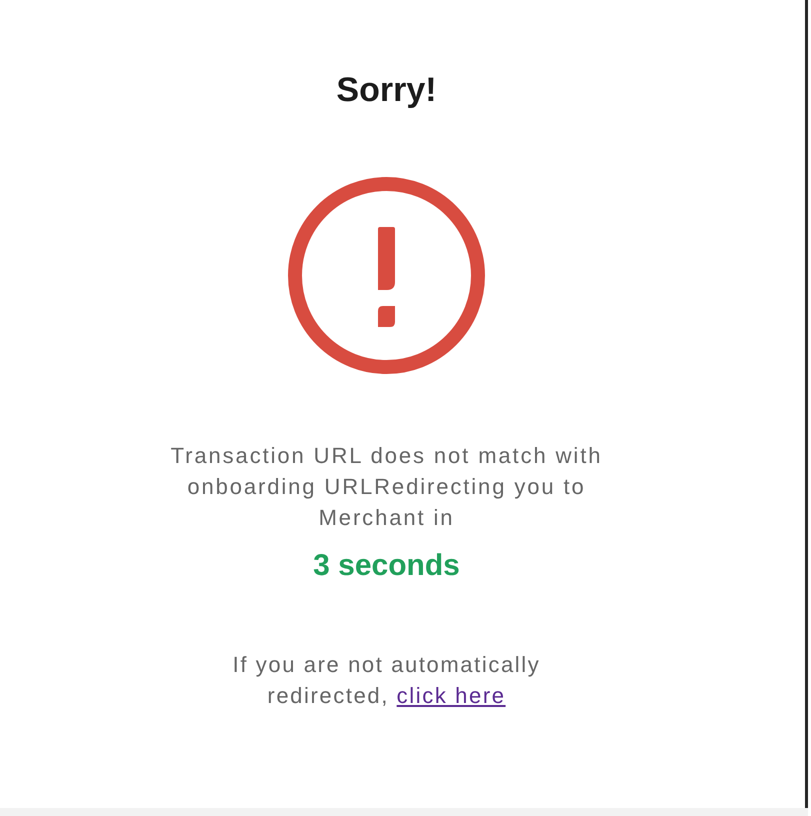  Describe the element at coordinates (386, 275) in the screenshot. I see `exclamation-circle-icon` at that location.